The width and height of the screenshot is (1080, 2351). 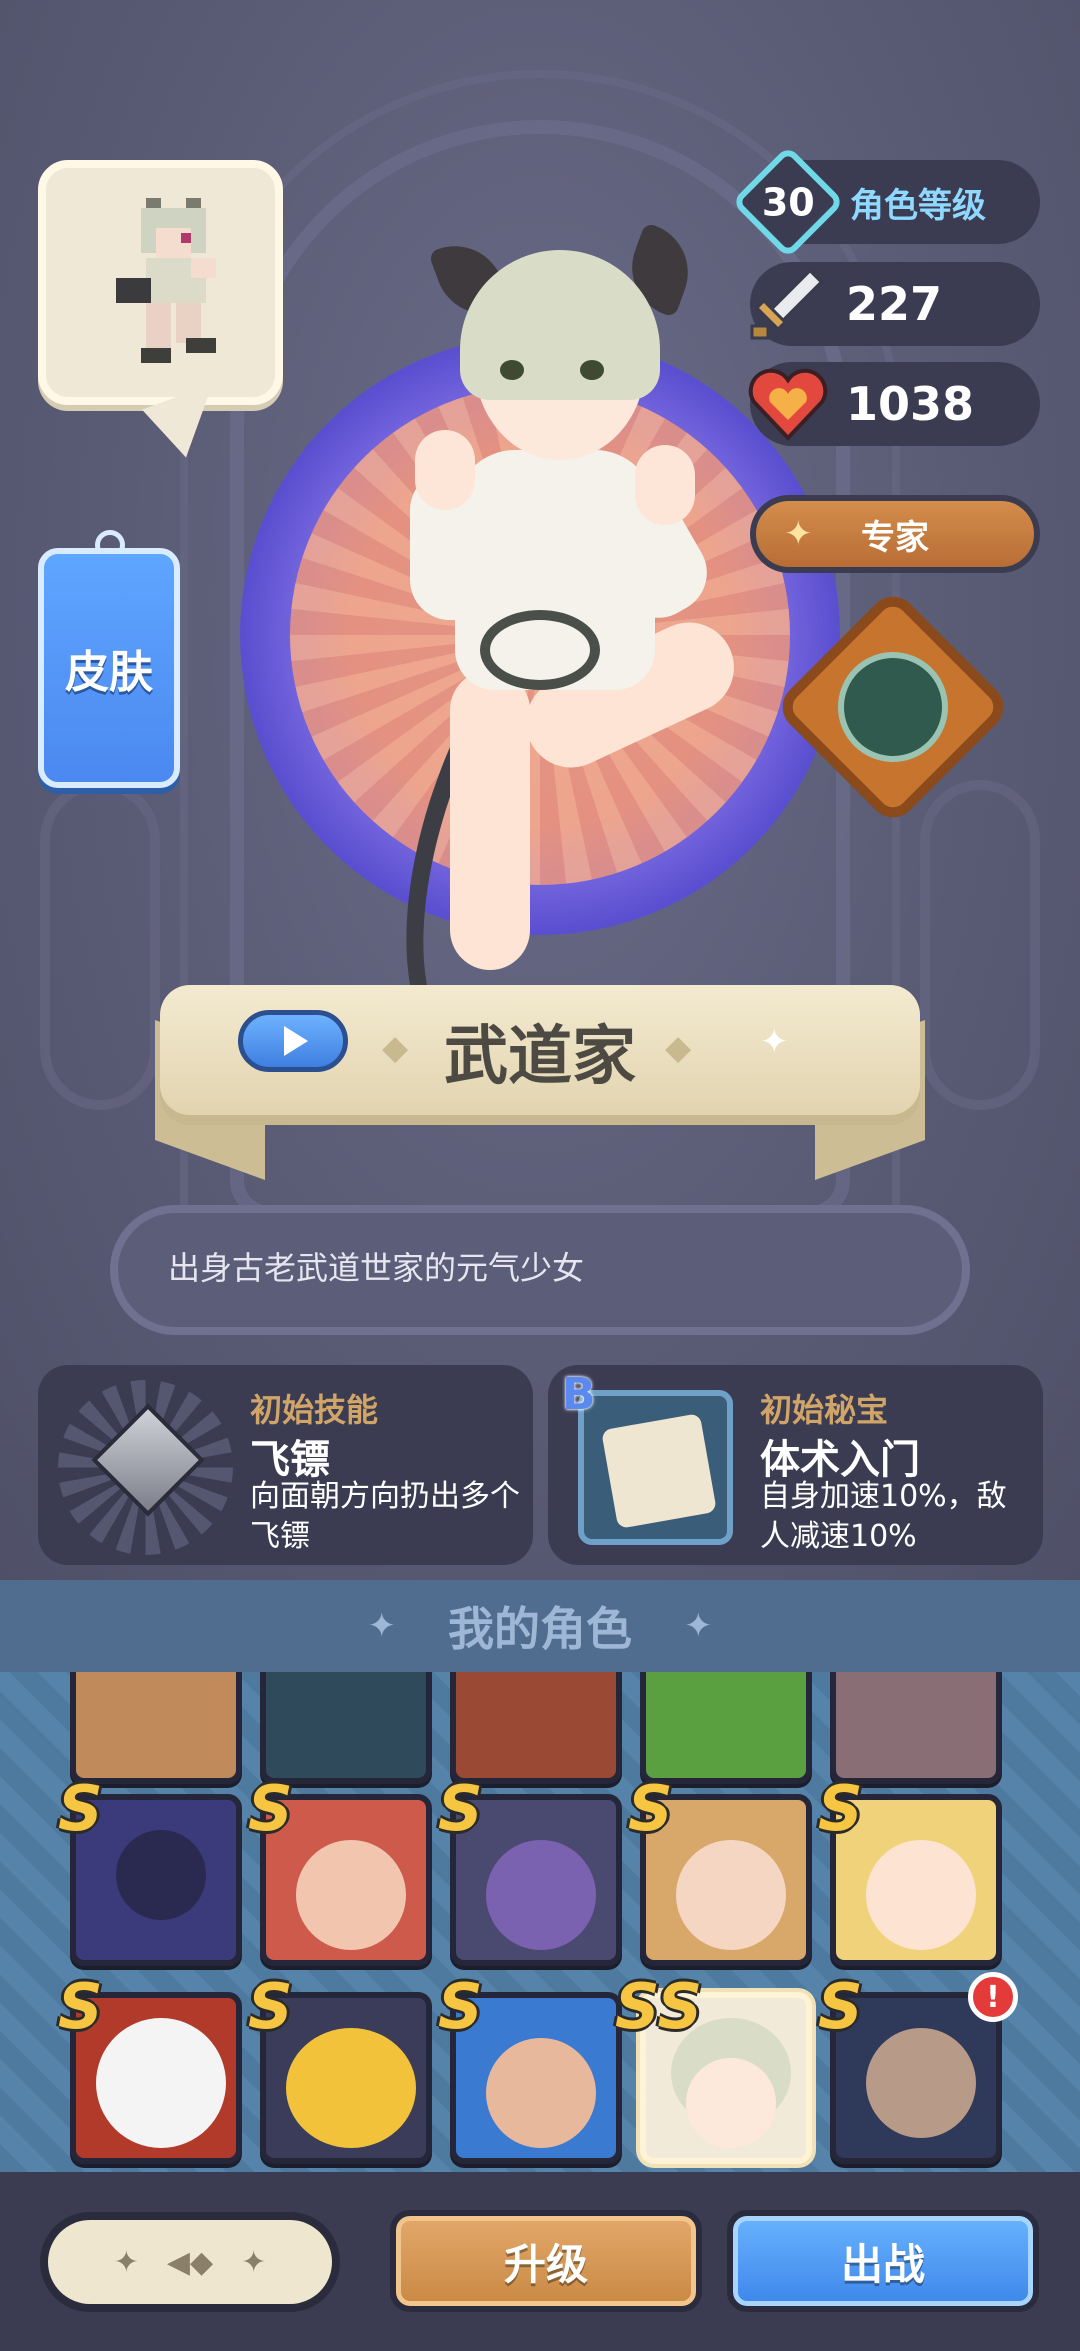 I want to click on skin-button: 皮肤, so click(x=109, y=668).